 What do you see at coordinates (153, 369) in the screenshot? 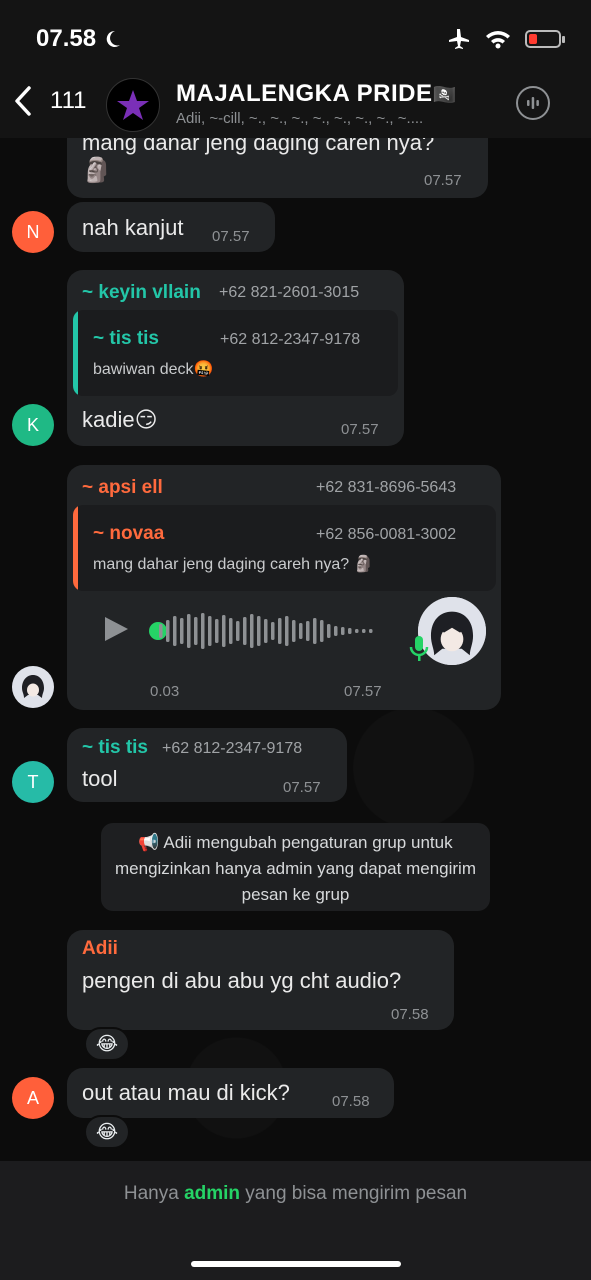
I see `quoted-text: bawiwan deck🤬` at bounding box center [153, 369].